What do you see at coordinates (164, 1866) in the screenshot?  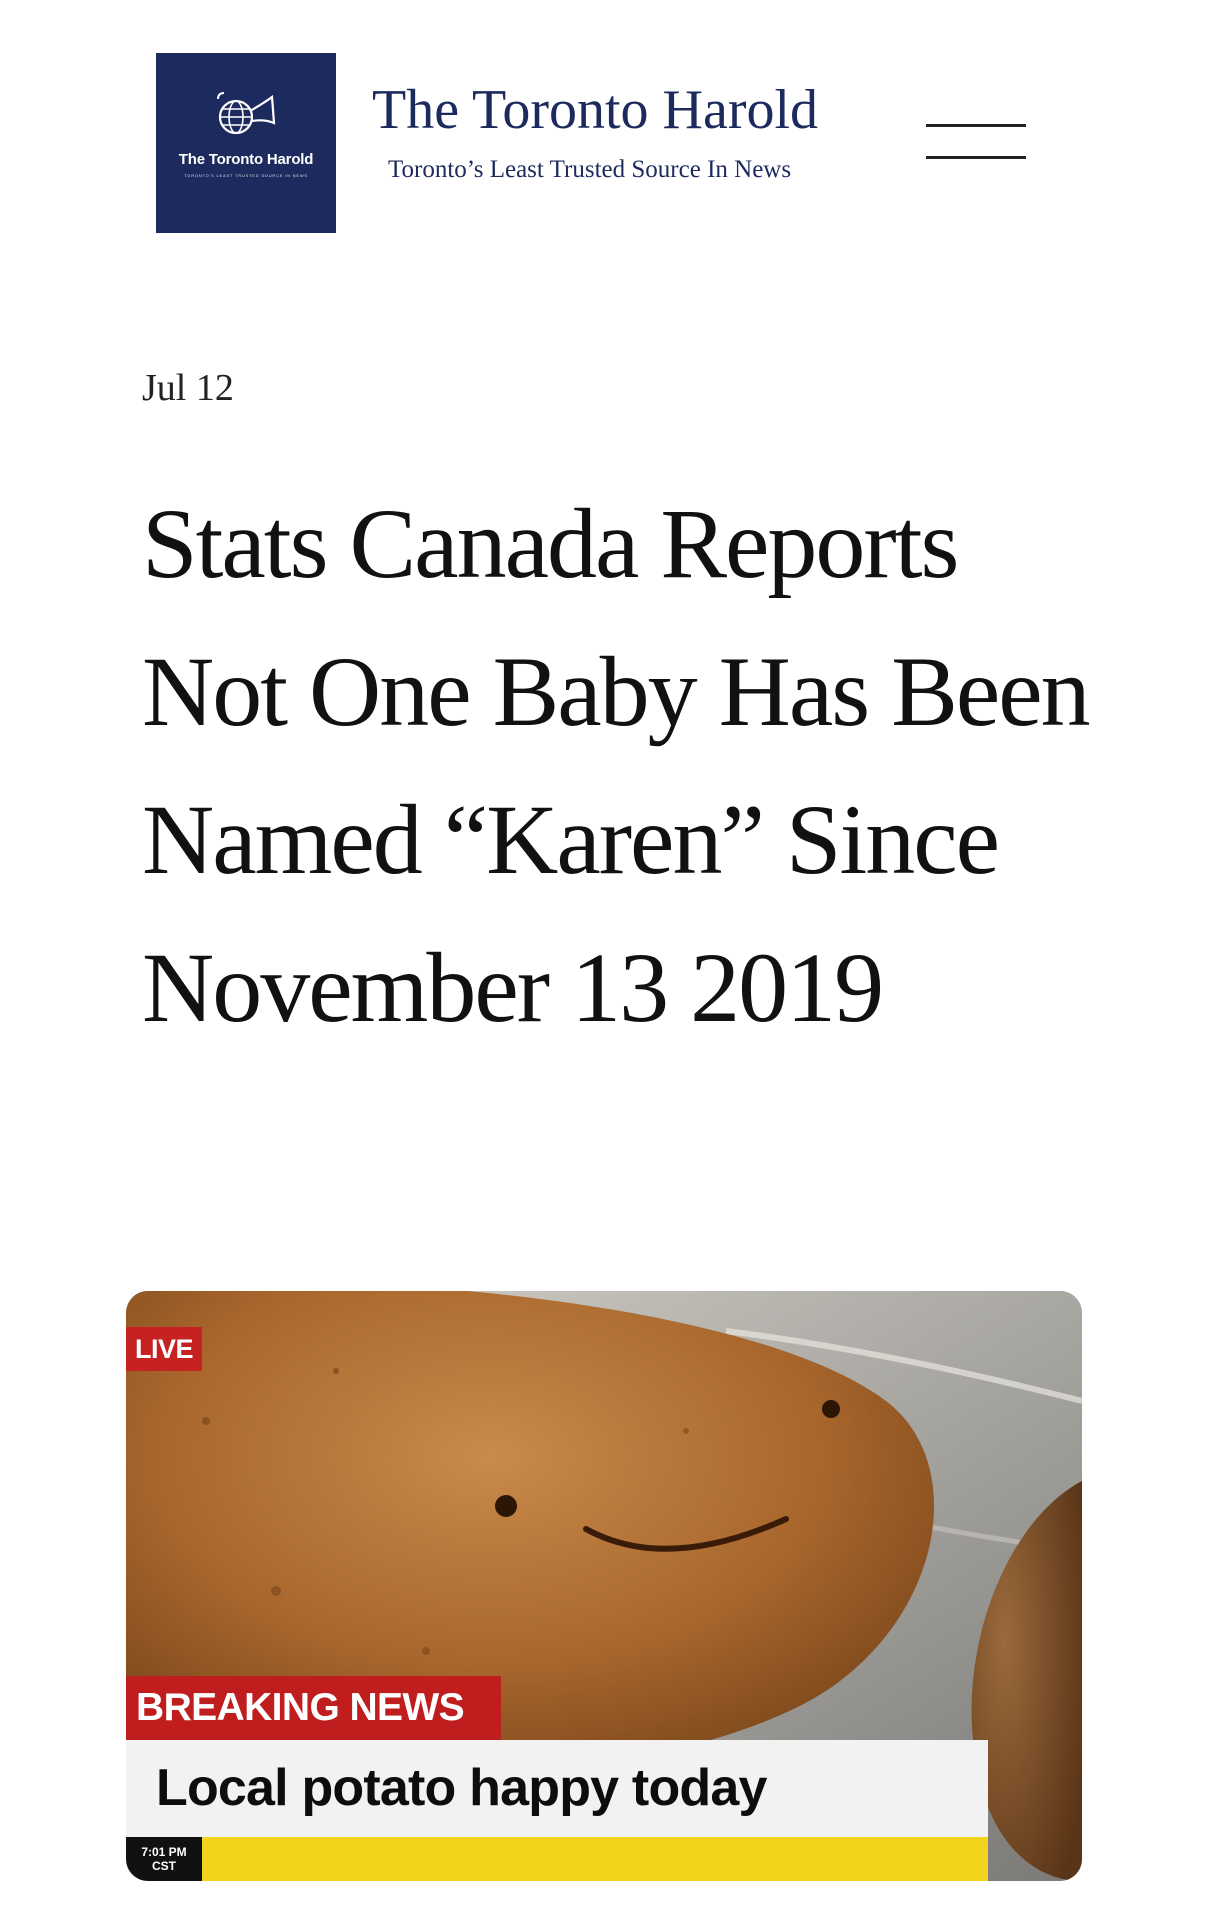 I see `clock-timezone: CST` at bounding box center [164, 1866].